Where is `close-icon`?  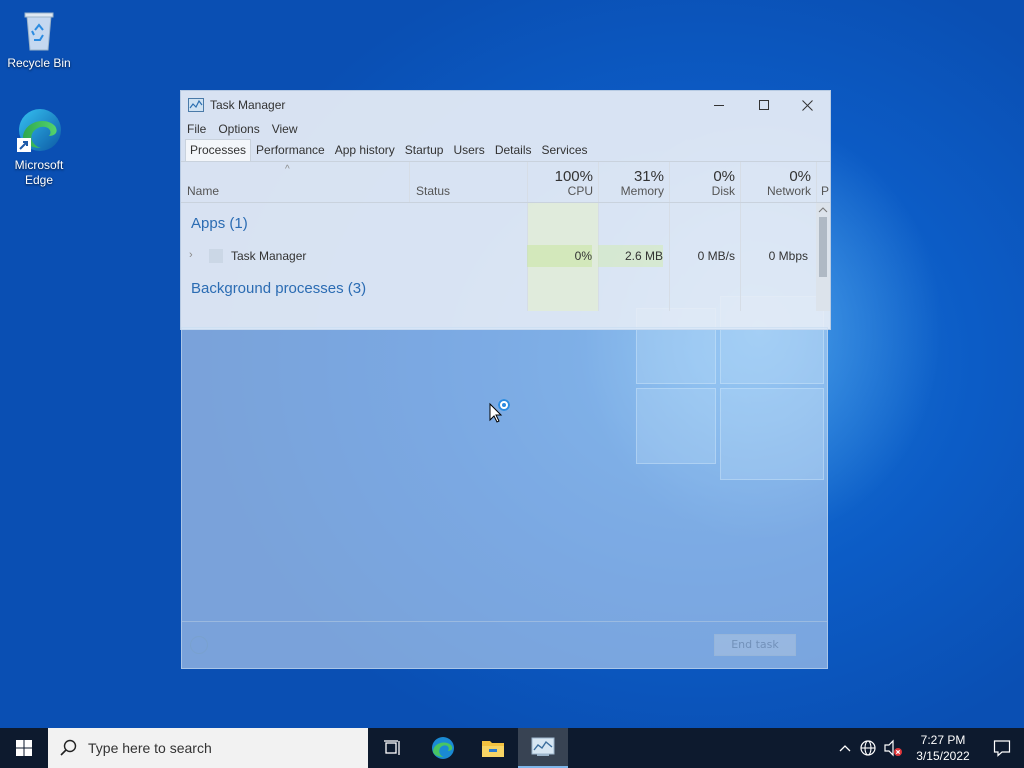
close-icon is located at coordinates (807, 105).